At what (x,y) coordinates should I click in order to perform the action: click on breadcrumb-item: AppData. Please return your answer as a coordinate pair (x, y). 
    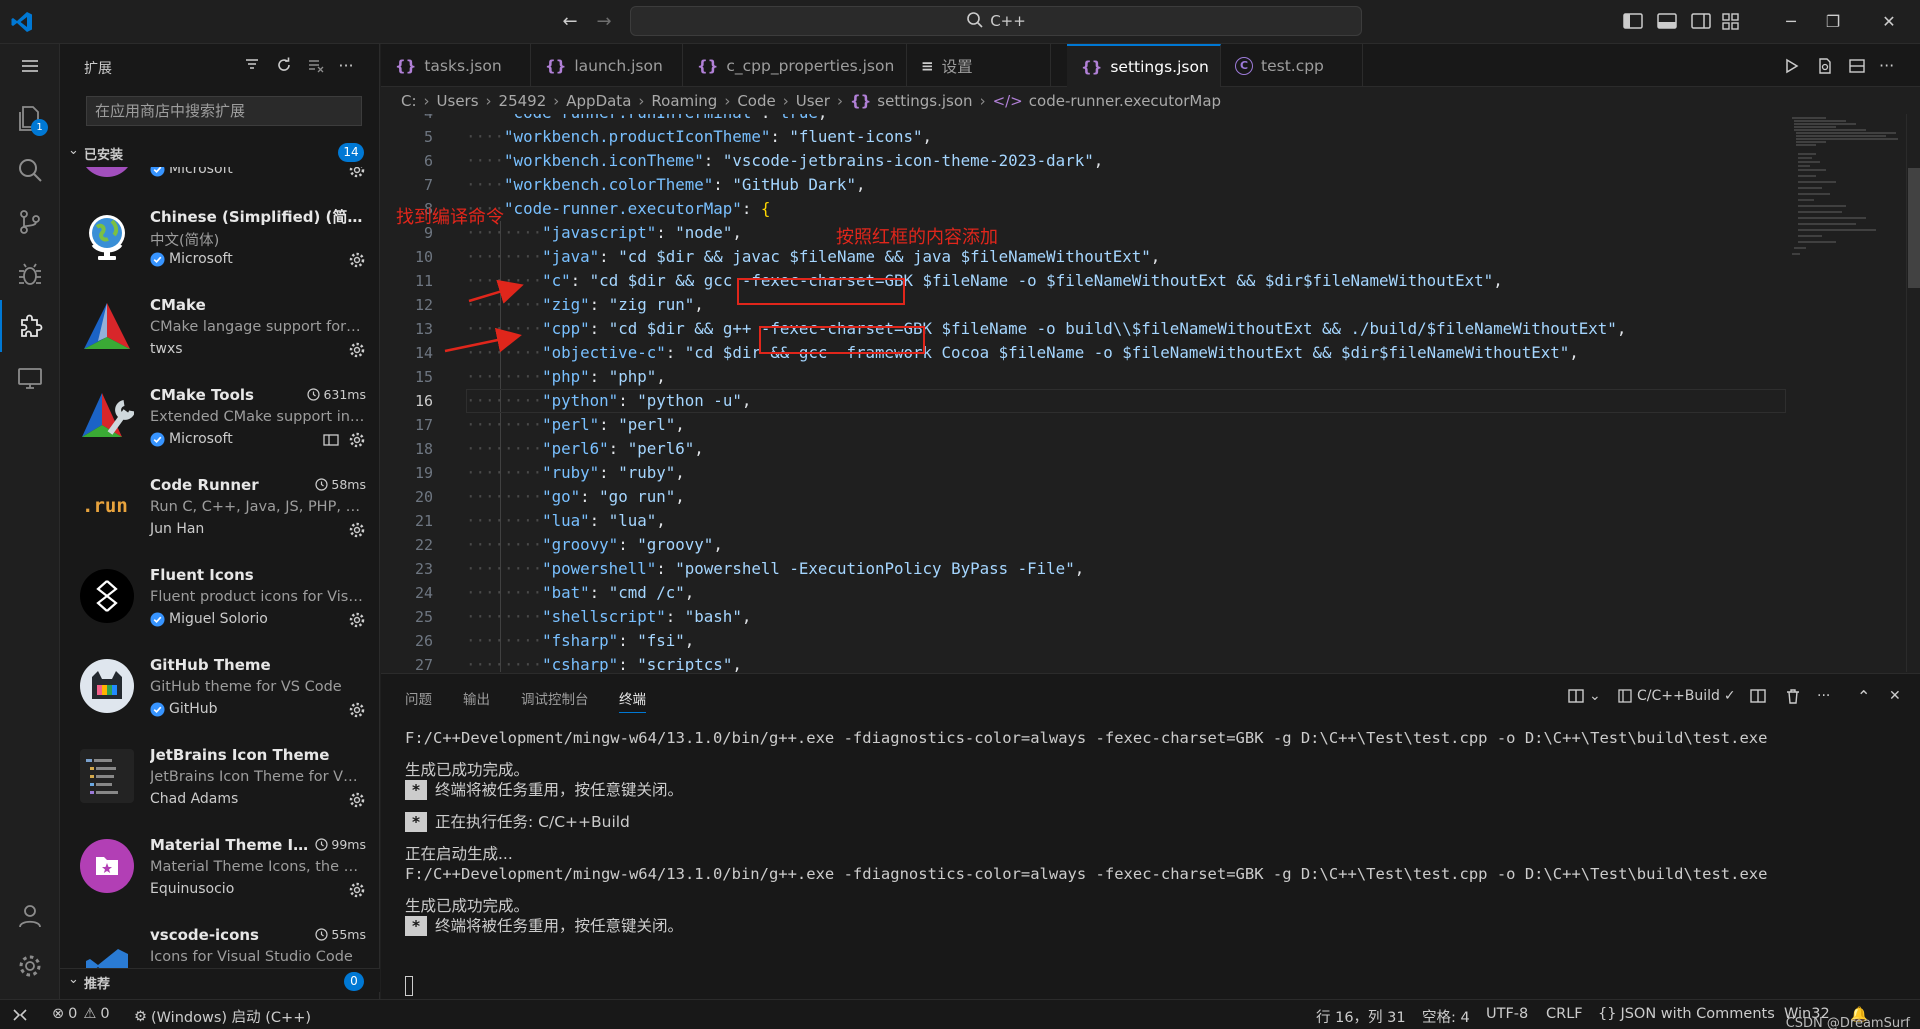
    Looking at the image, I should click on (598, 101).